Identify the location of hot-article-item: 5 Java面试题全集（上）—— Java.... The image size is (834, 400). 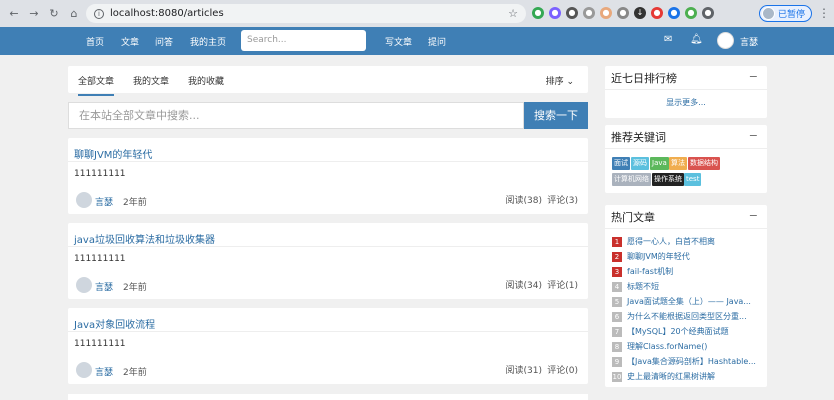
(681, 302).